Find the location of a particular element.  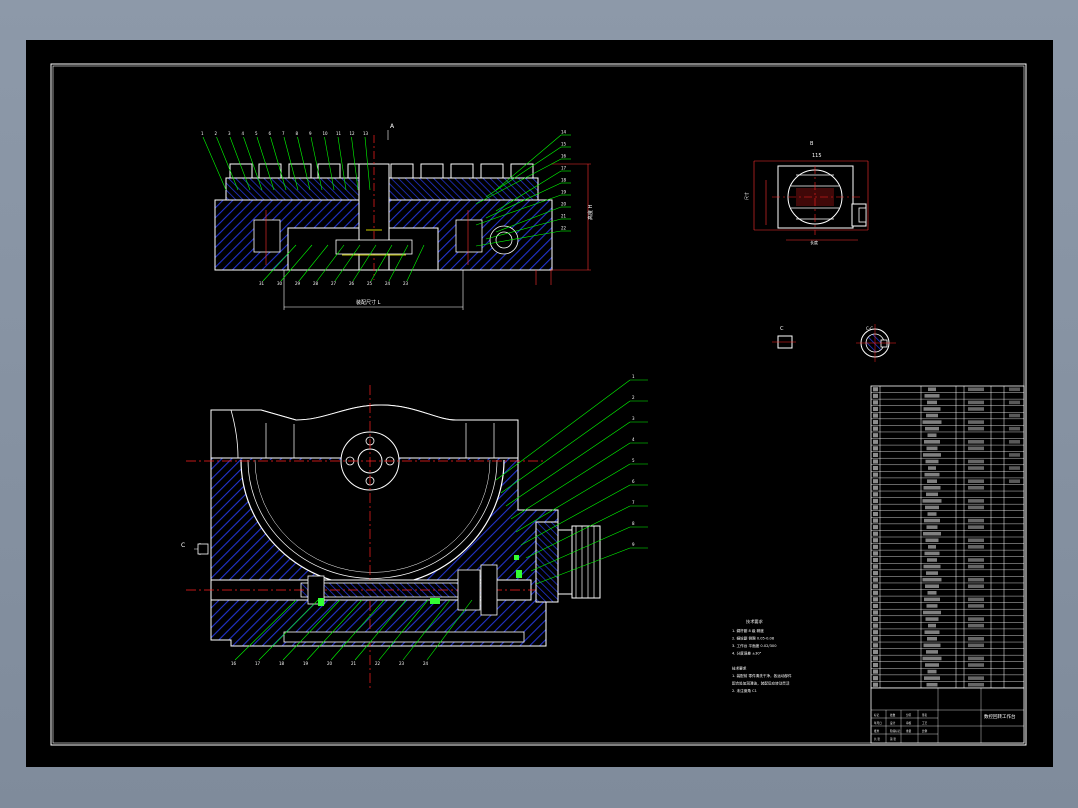

title-block-label: 批准 is located at coordinates (877, 731).